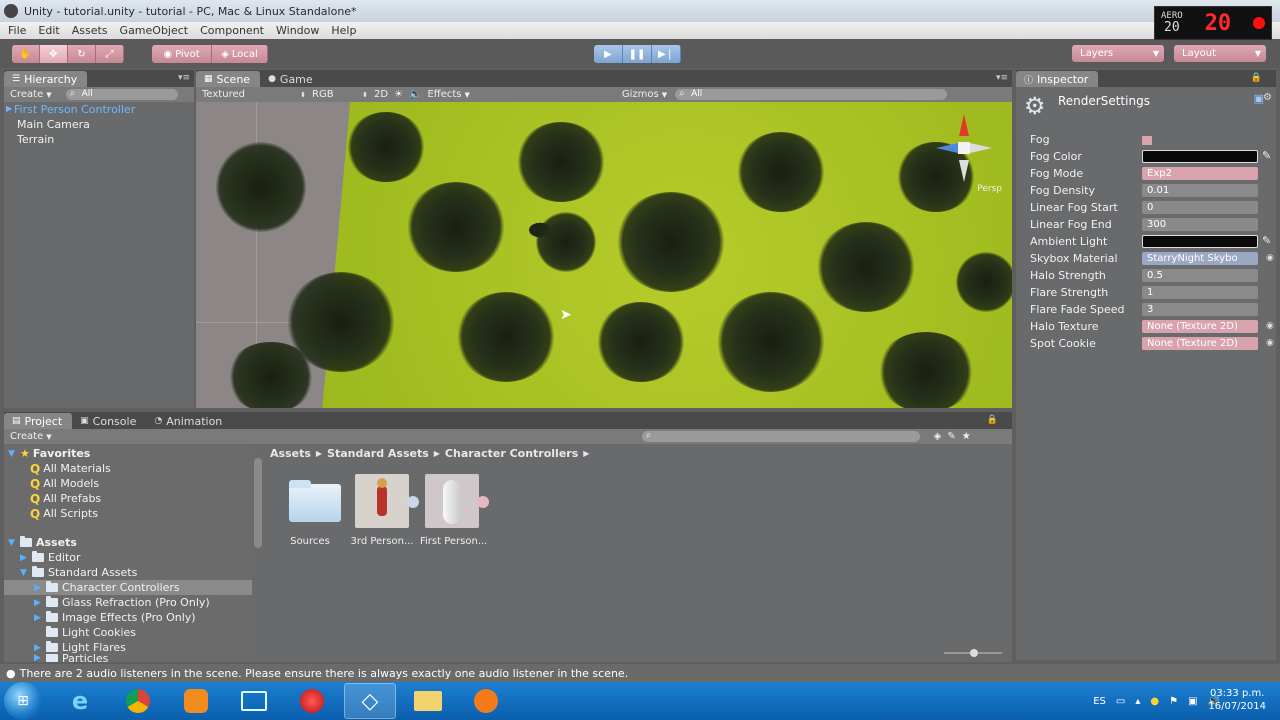 Image resolution: width=1280 pixels, height=720 pixels. Describe the element at coordinates (70, 109) in the screenshot. I see `hierarchy-item-first-person-controller: ▶ First Person Controller` at that location.